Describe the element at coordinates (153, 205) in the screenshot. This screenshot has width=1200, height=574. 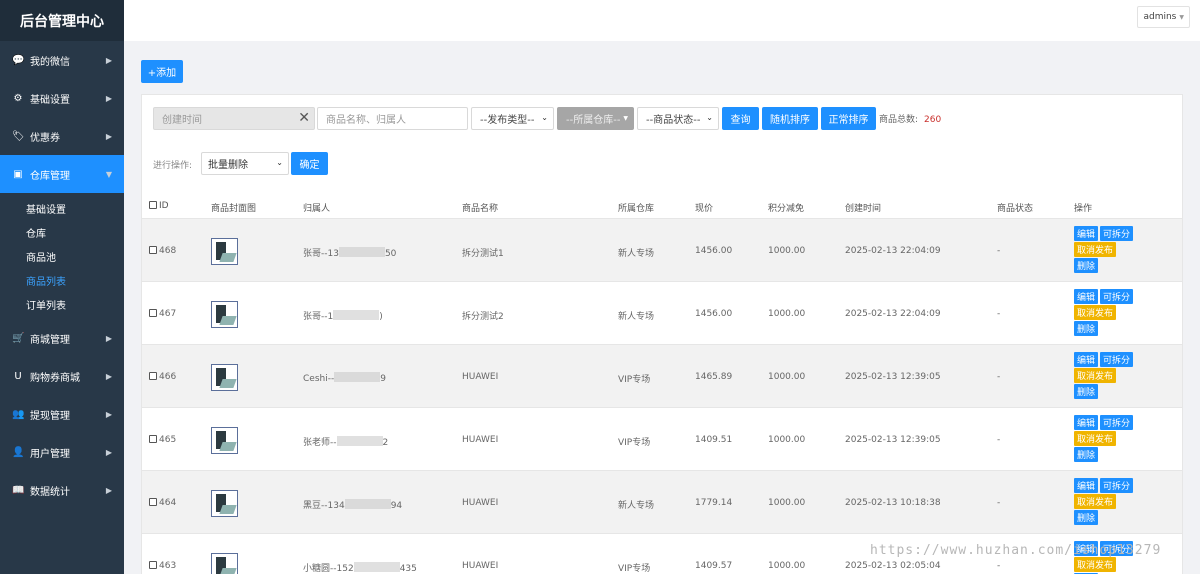
I see `select-all-checkbox` at that location.